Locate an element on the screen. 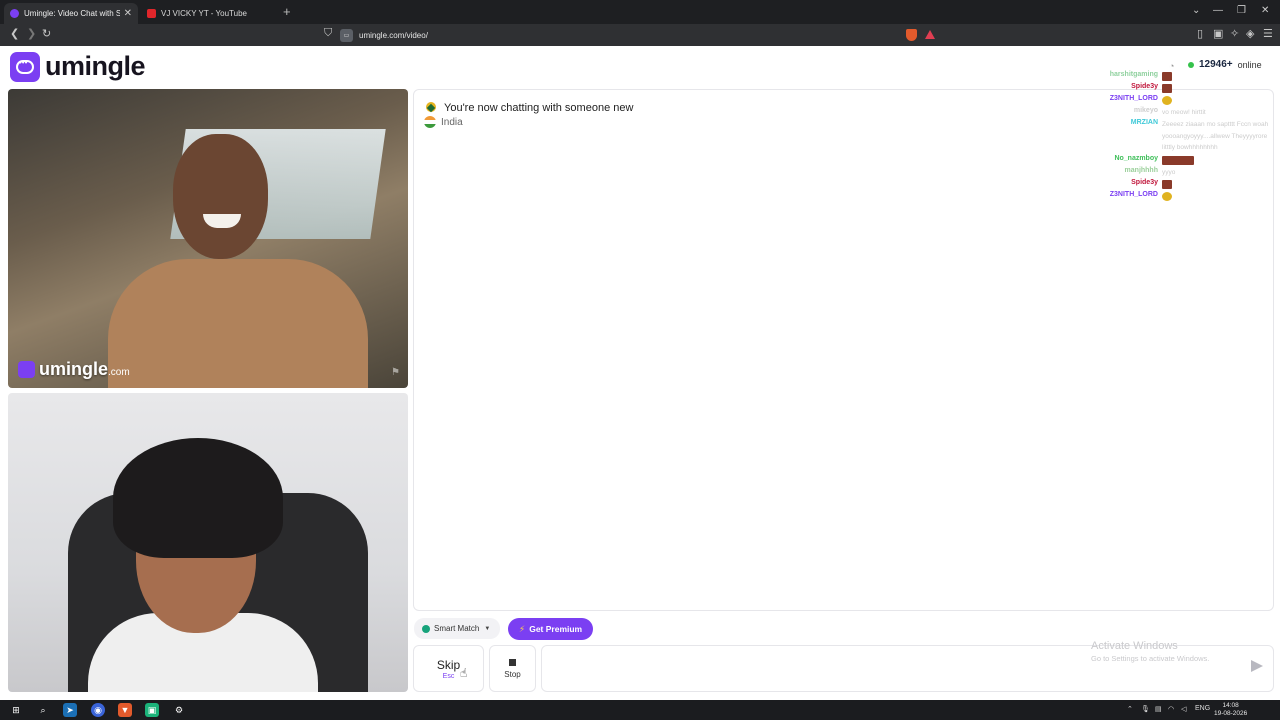 Image resolution: width=1280 pixels, height=720 pixels. menu-icon: ☰ is located at coordinates (1268, 33).